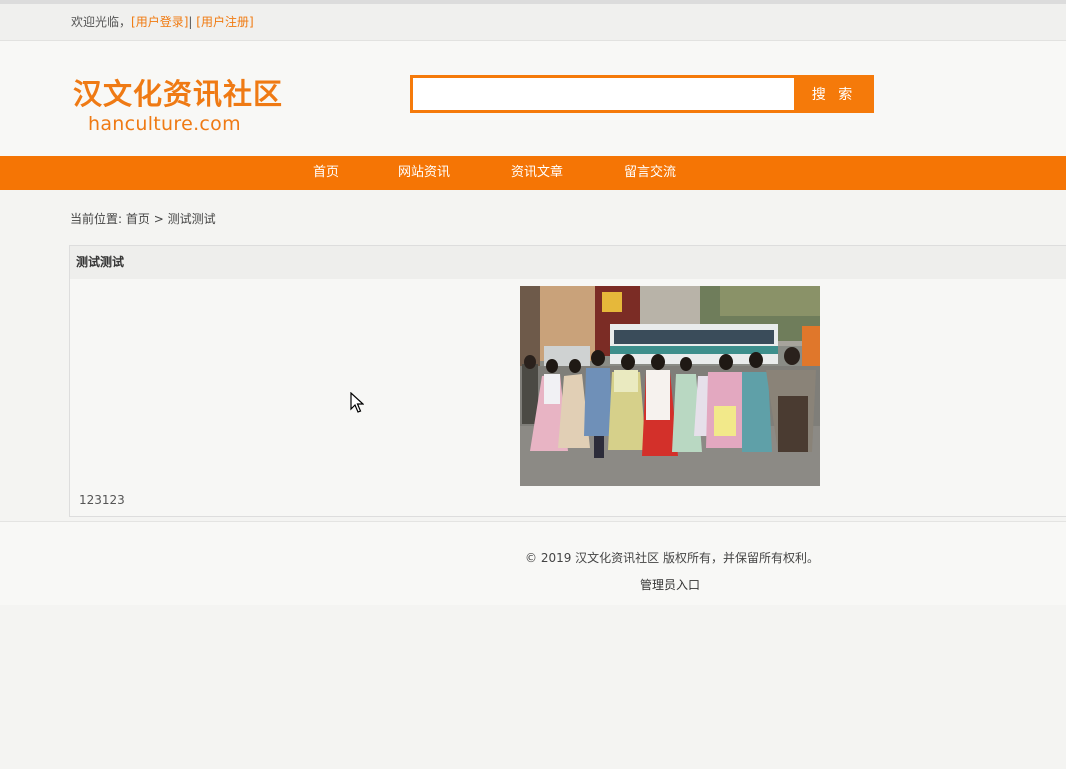 The image size is (1066, 769). Describe the element at coordinates (424, 173) in the screenshot. I see `nav-item-site-news: 网站资讯` at that location.